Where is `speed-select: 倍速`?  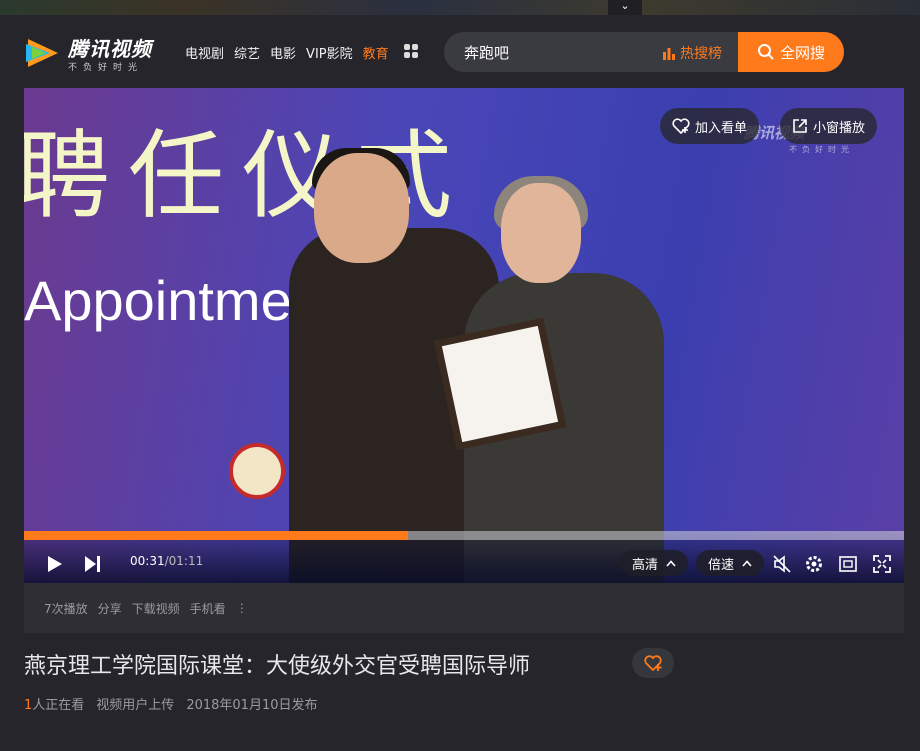
speed-select: 倍速 is located at coordinates (730, 563).